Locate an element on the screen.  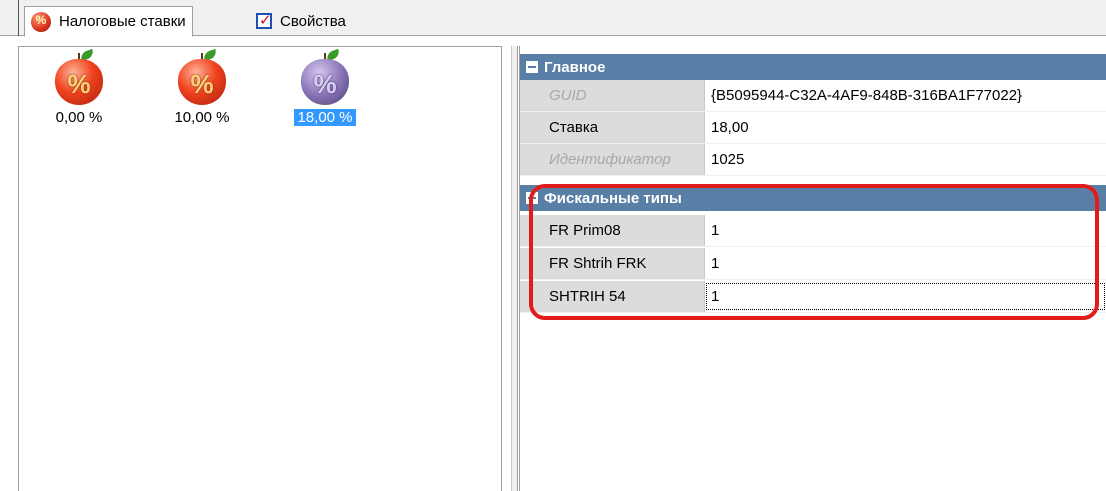
checkbox-icon is located at coordinates (264, 20).